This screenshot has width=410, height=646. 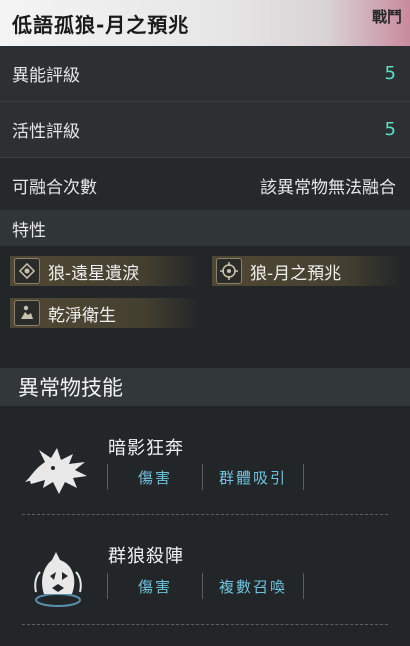 What do you see at coordinates (205, 387) in the screenshot?
I see `skills-heading: 異常物技能` at bounding box center [205, 387].